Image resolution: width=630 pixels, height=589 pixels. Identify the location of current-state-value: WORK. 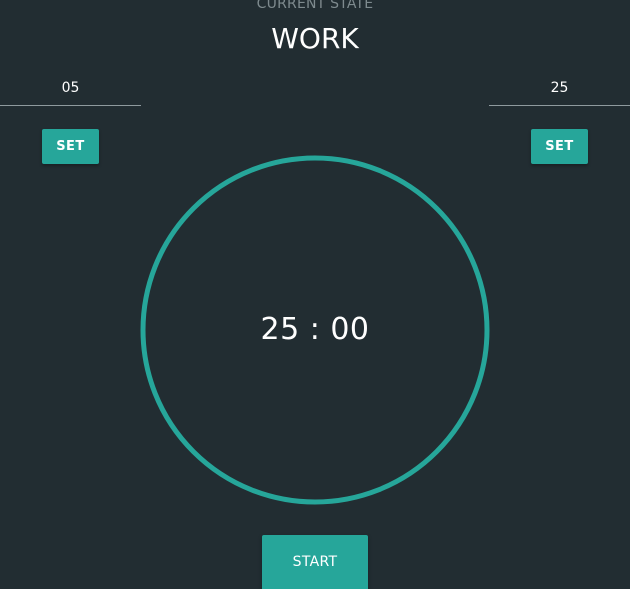
(315, 38).